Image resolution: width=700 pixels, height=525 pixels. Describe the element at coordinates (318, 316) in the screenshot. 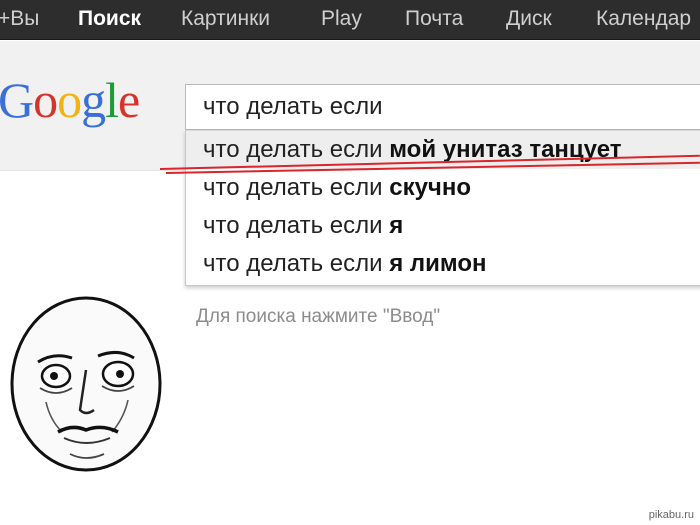

I see `search-hint: Для поиска нажмите "Ввод"` at that location.